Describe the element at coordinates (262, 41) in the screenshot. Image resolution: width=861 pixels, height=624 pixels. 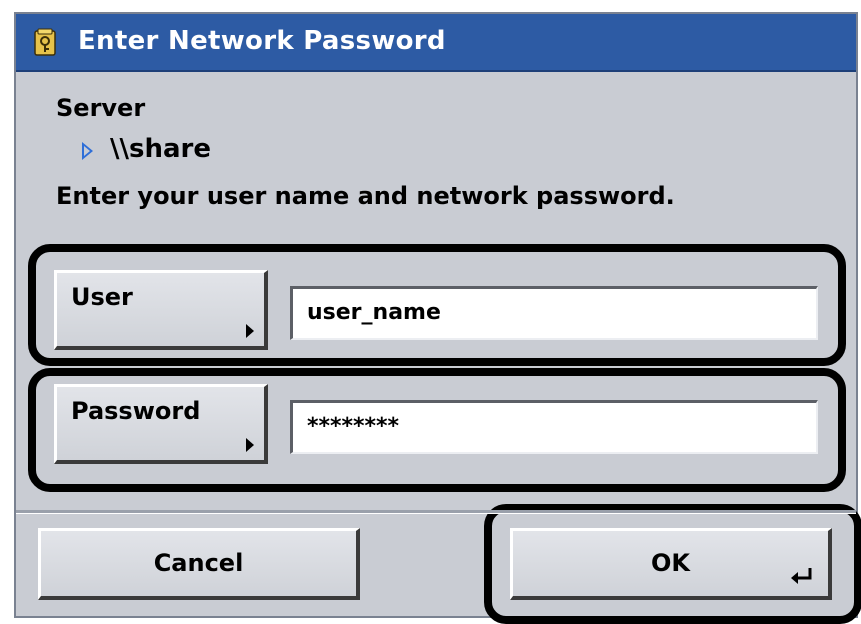
I see `dialog-title: Enter Network Password` at that location.